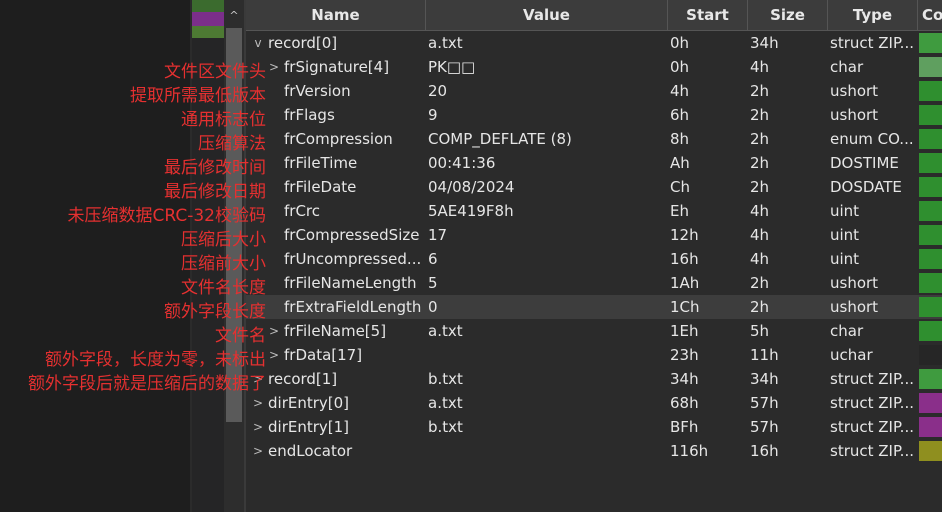  Describe the element at coordinates (223, 288) in the screenshot. I see `annotation-label: 文件名长度` at that location.